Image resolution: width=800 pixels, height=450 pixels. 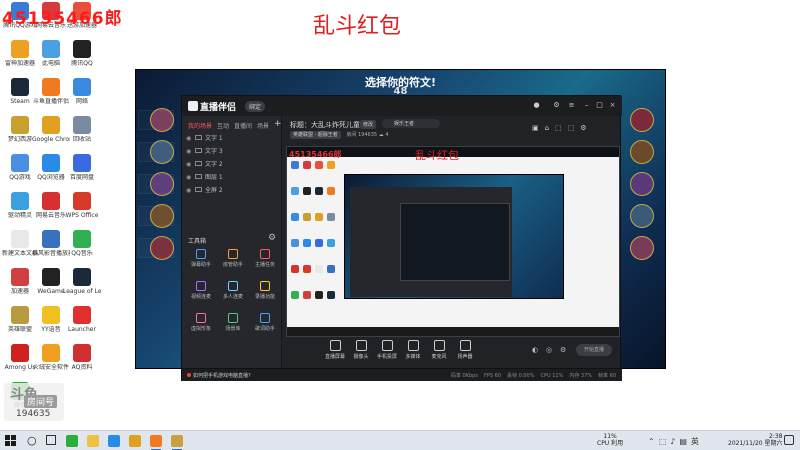 I want to click on close-icon: ×, so click(x=612, y=105).